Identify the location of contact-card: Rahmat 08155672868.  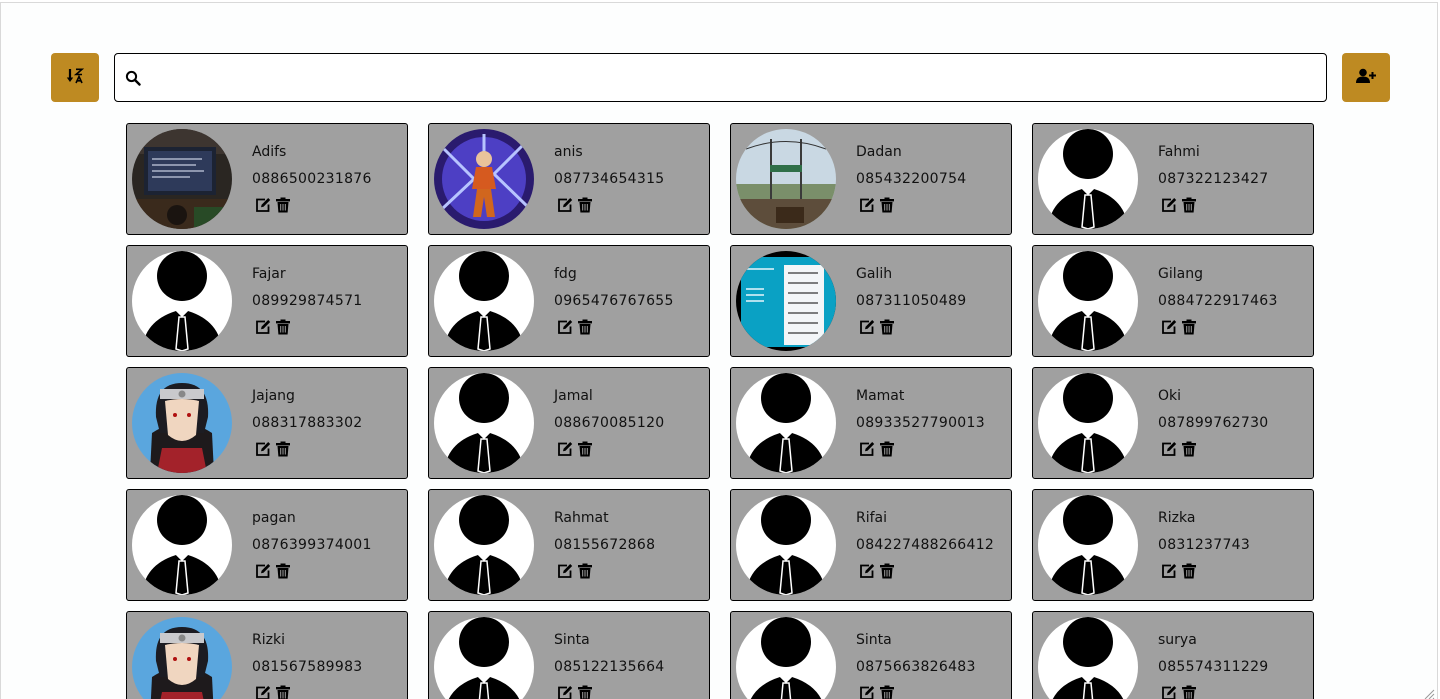
(569, 545).